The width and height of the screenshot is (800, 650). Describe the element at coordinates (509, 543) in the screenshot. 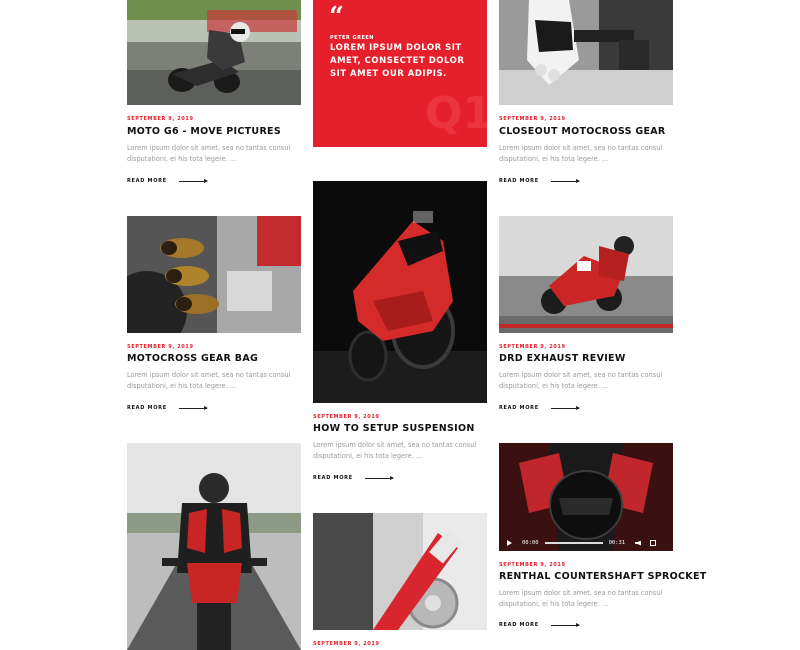

I see `play-icon` at that location.